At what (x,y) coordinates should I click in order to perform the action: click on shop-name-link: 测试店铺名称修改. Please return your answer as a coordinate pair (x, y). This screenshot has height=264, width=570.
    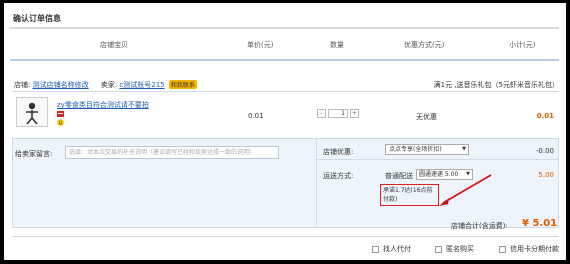
    Looking at the image, I should click on (61, 85).